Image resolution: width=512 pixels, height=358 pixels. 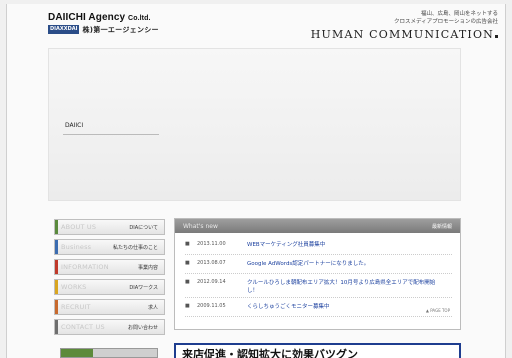 I want to click on tagline: 福山、広島、岡山をネットする クロスメディアプロモーションの広告会社, so click(x=428, y=18).